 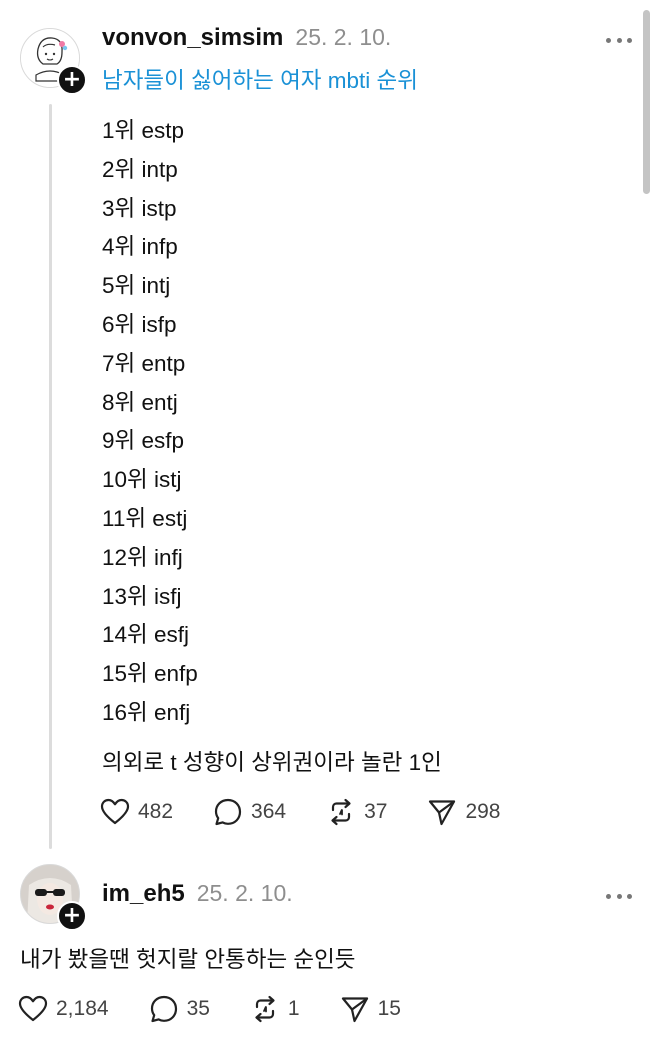 I want to click on ranking-item: 10위 istj, so click(x=142, y=480).